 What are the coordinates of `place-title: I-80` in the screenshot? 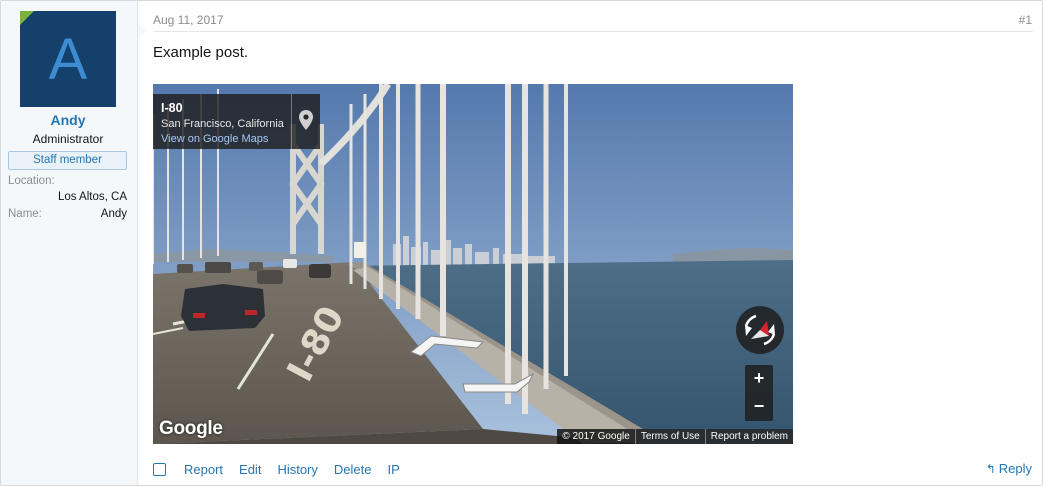 It's located at (172, 108).